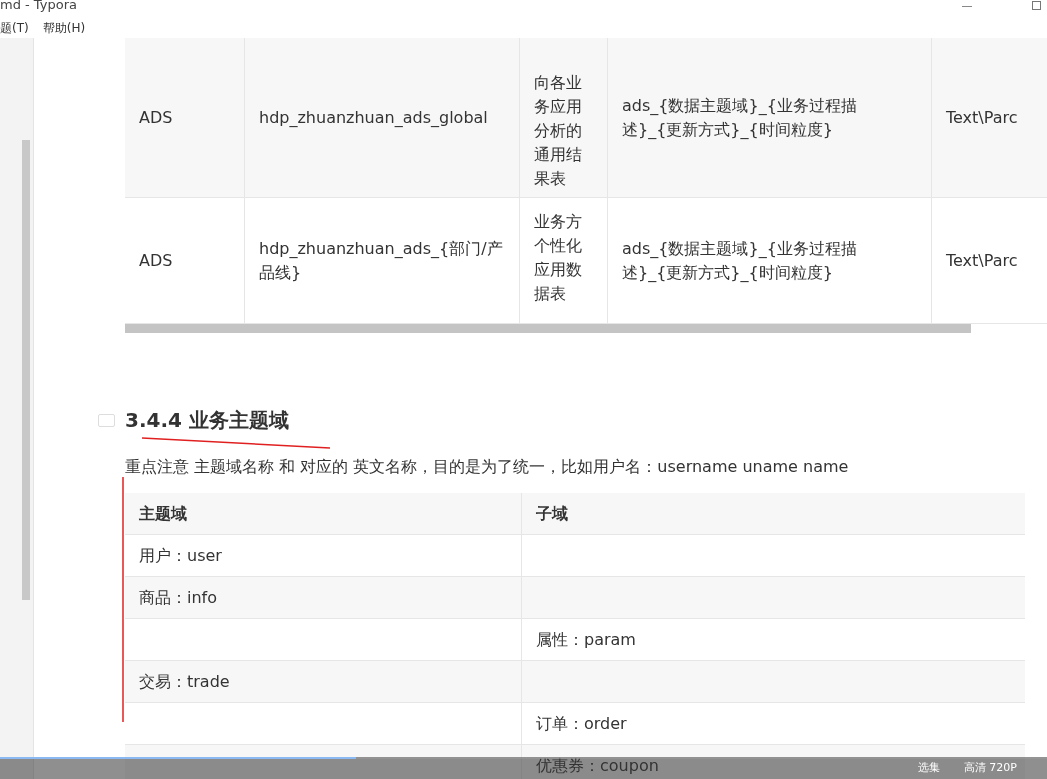  What do you see at coordinates (586, 639) in the screenshot?
I see `table-cell-text: 属性：param` at bounding box center [586, 639].